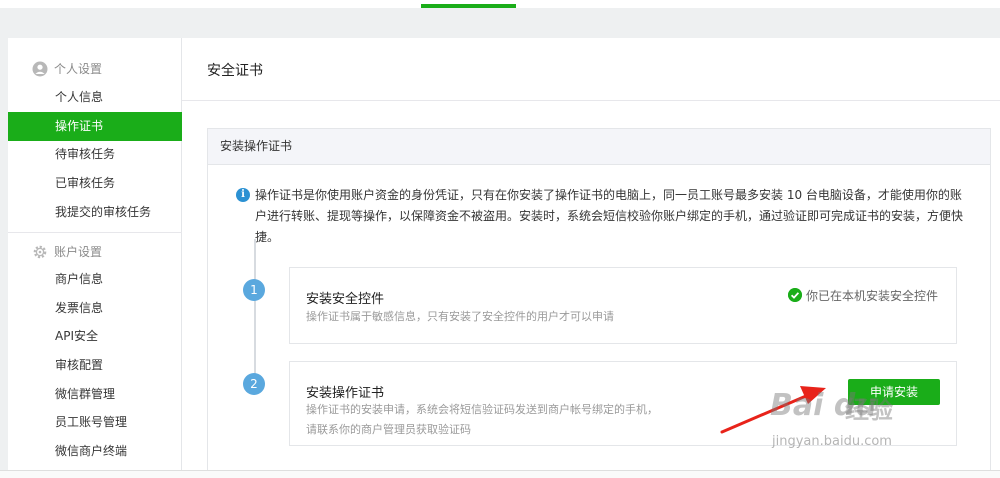  I want to click on step-1-number: 1, so click(254, 290).